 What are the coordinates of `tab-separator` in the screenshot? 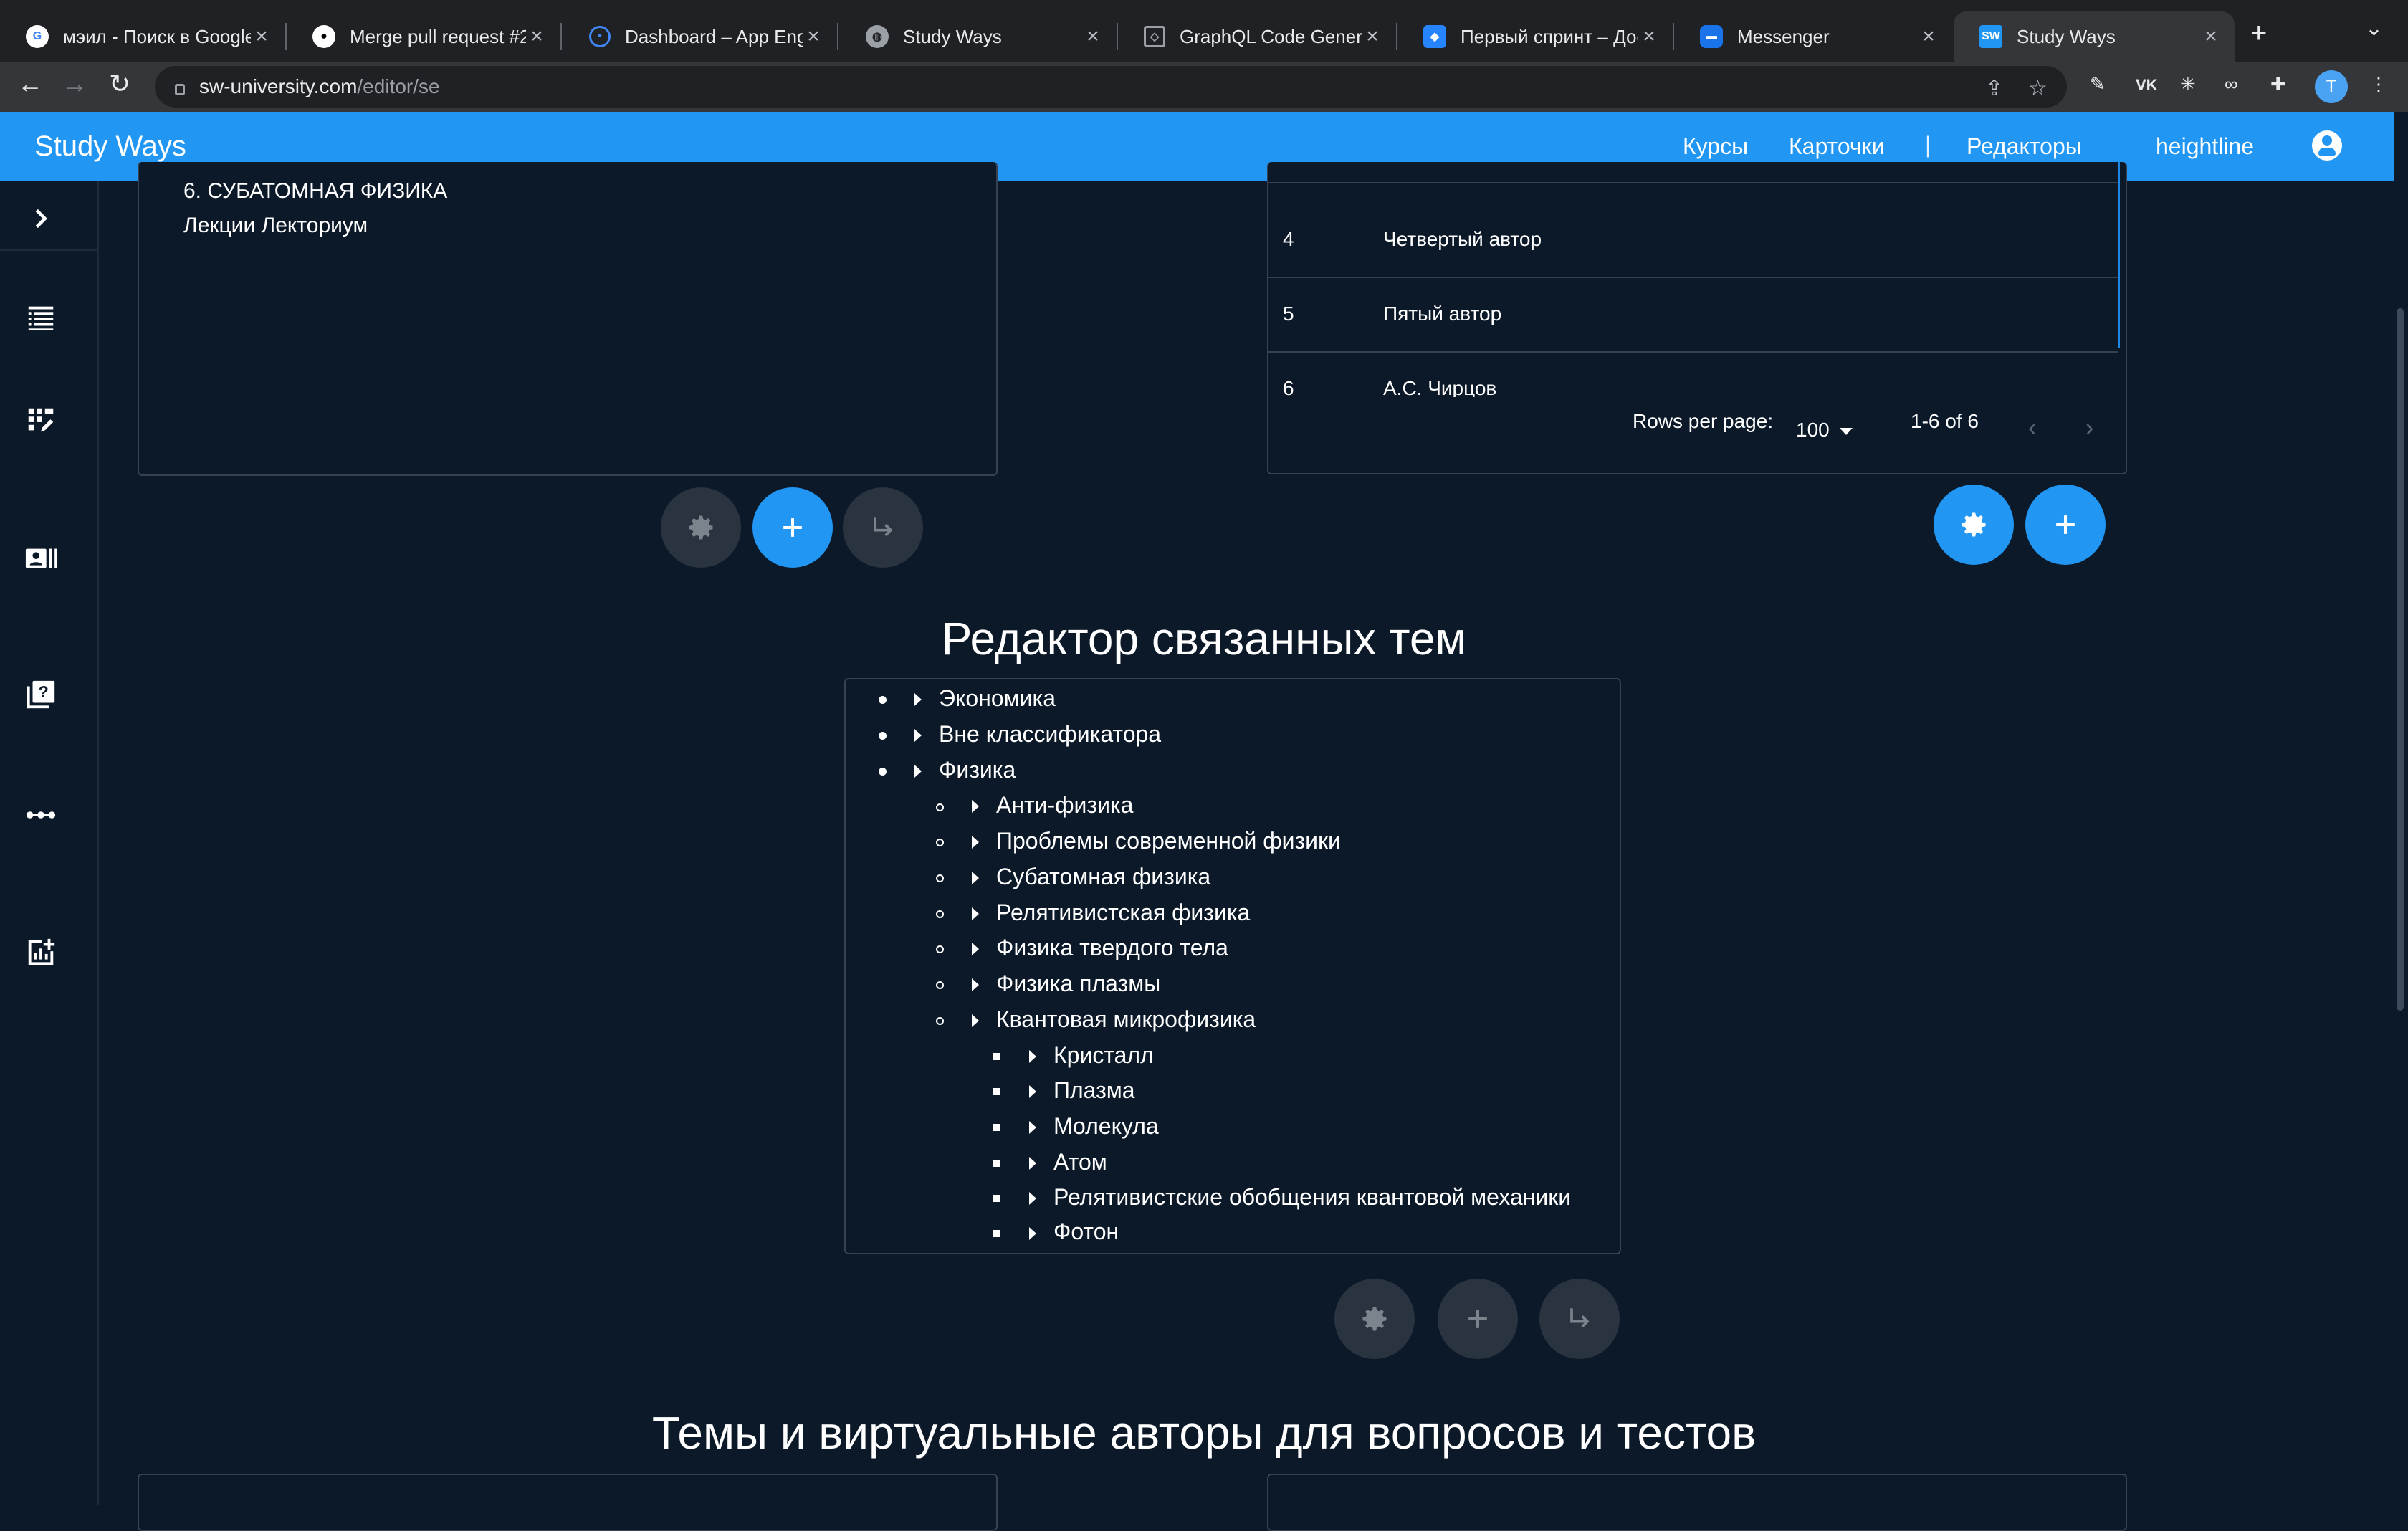 It's located at (561, 37).